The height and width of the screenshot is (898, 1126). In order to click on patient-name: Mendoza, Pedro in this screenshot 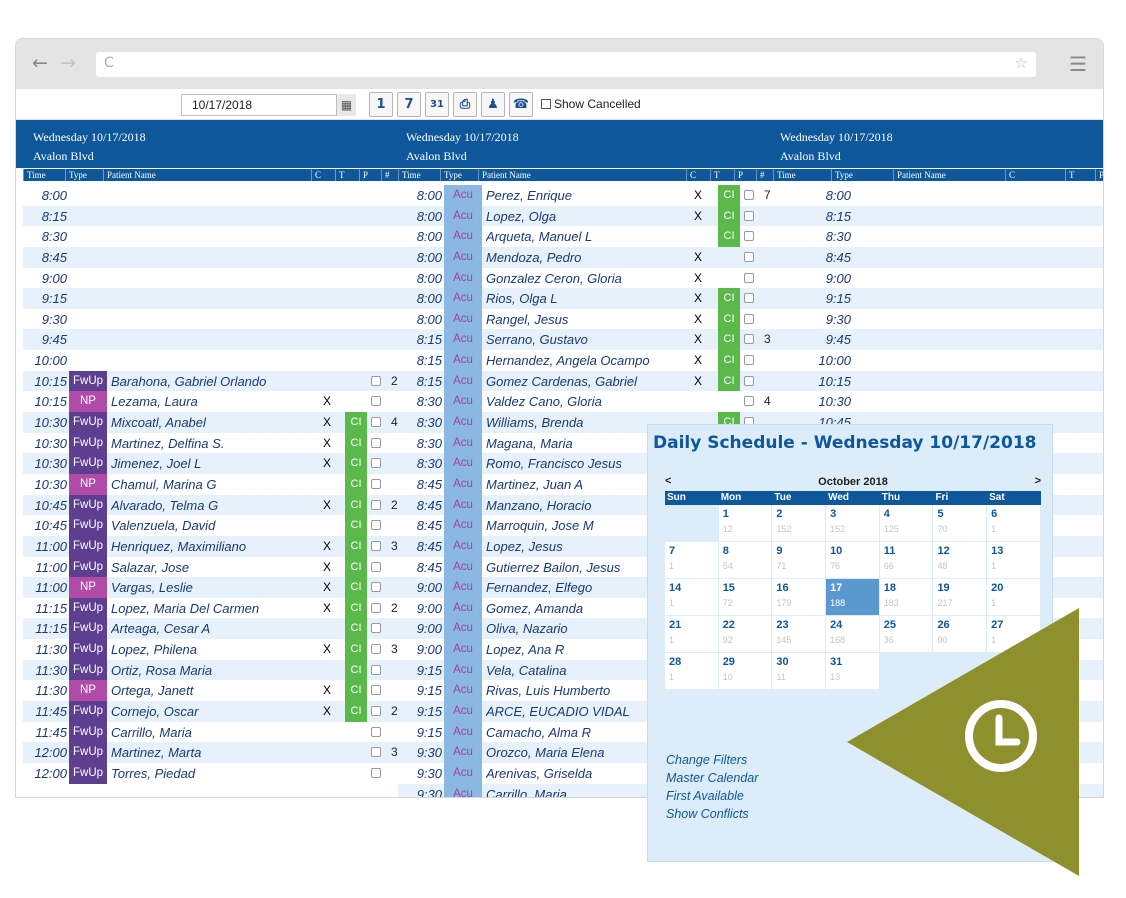, I will do `click(586, 257)`.